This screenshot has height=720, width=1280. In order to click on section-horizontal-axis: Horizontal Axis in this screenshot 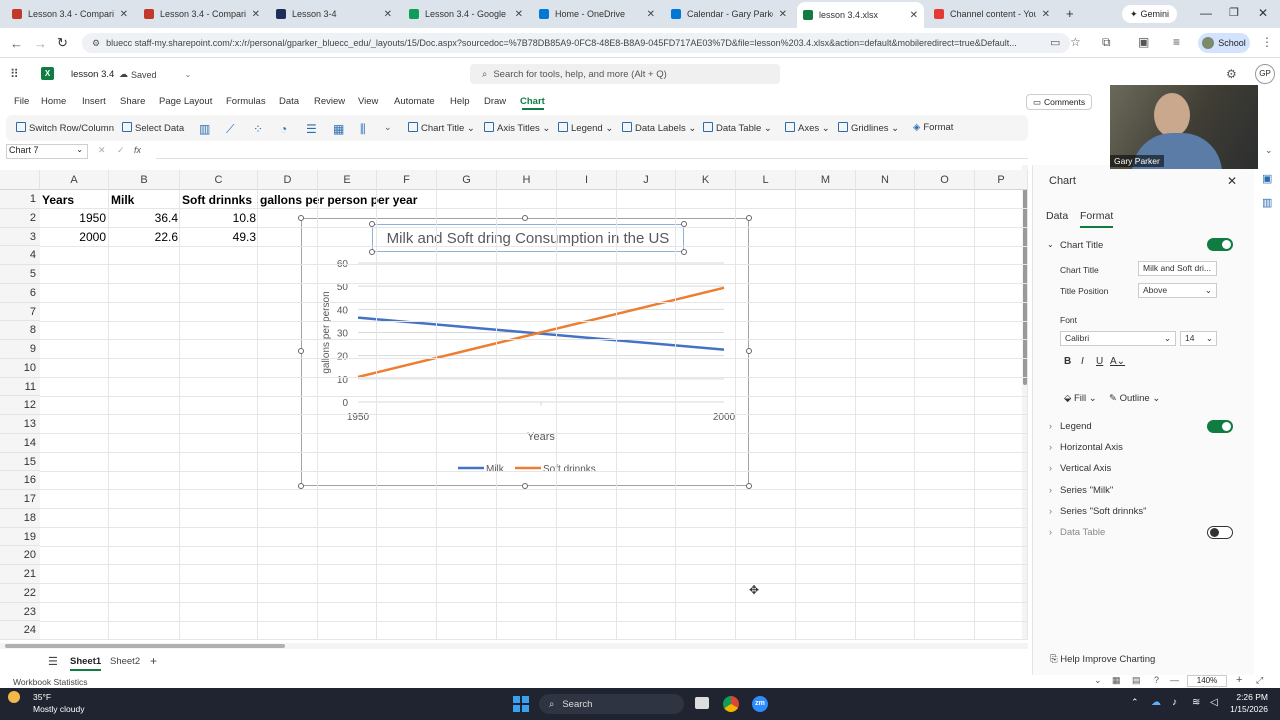, I will do `click(1091, 447)`.